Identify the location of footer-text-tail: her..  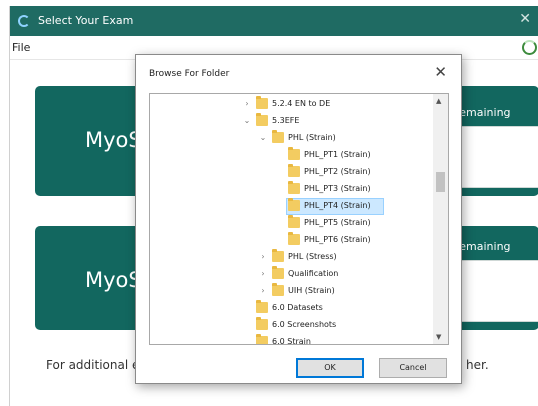
(477, 365).